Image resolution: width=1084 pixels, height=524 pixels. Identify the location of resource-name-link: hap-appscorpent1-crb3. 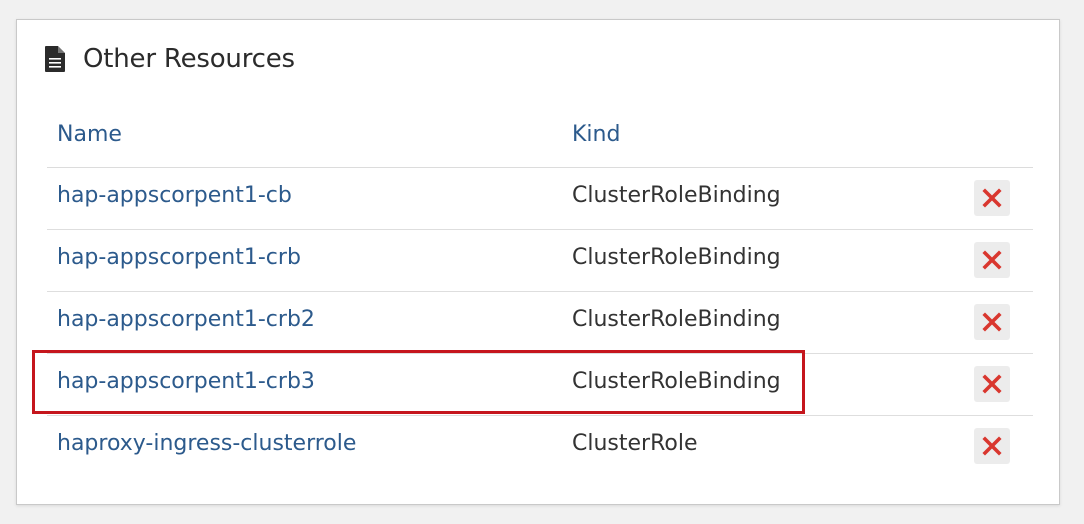
(186, 381).